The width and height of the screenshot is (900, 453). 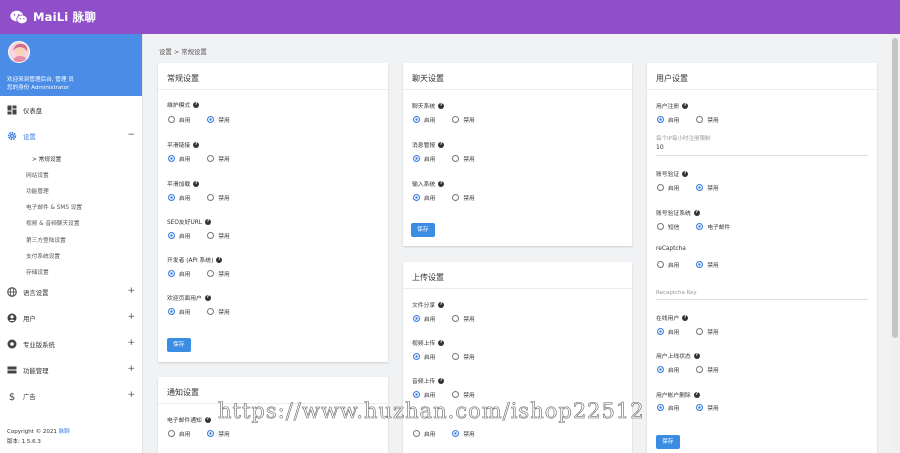 What do you see at coordinates (71, 318) in the screenshot?
I see `sidebar-item-users: 用户 +` at bounding box center [71, 318].